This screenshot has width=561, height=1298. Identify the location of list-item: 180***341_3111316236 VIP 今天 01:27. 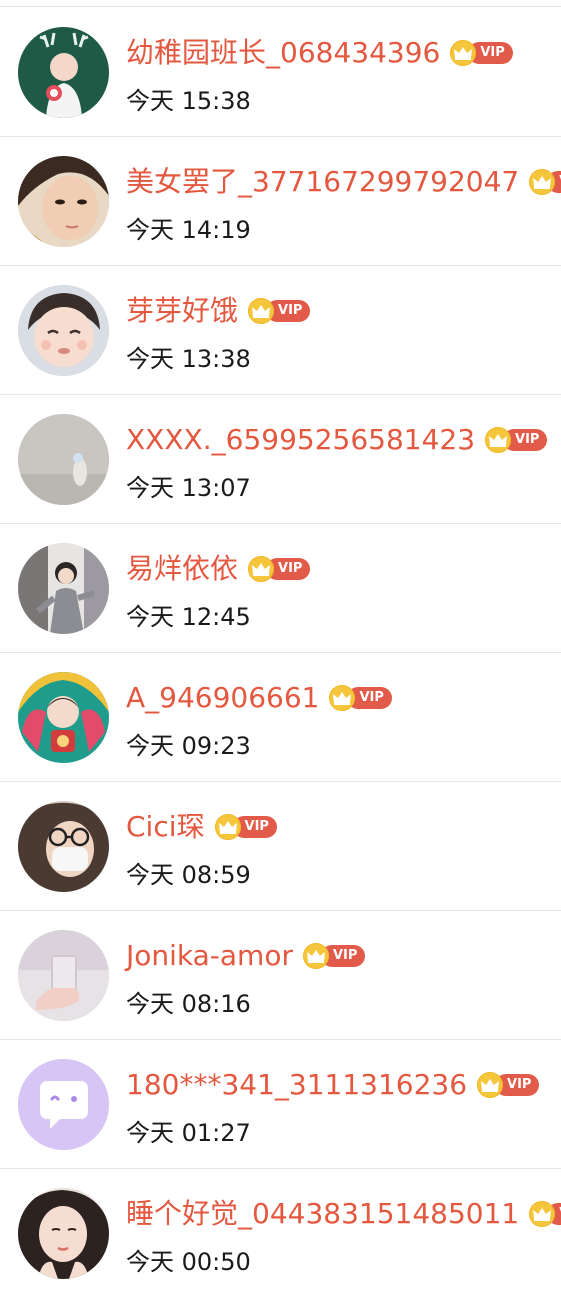
(280, 1104).